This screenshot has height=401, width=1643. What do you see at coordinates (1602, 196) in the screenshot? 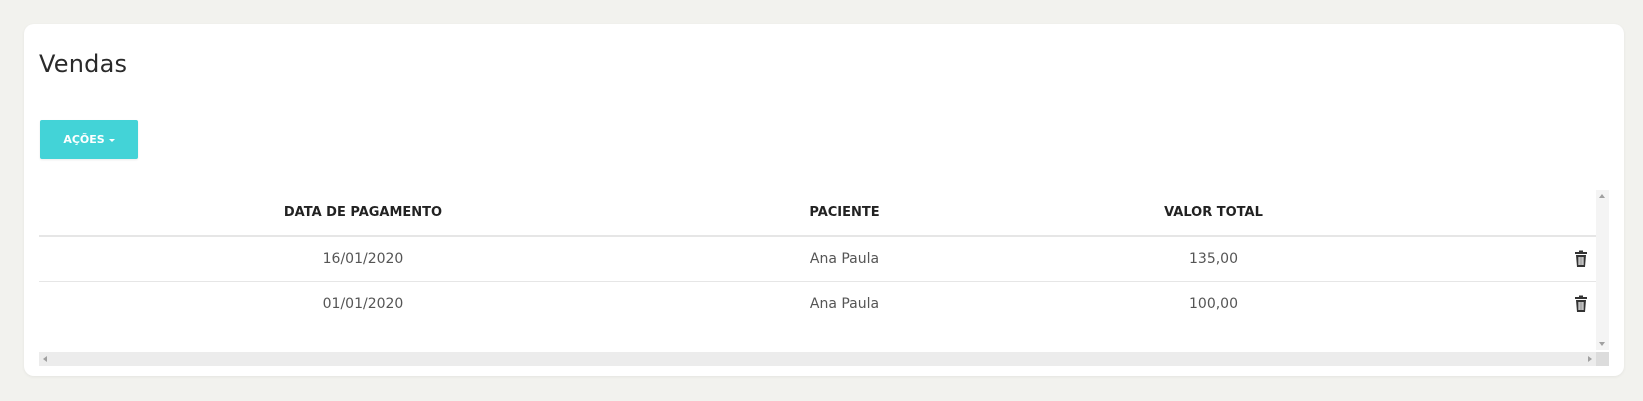
I see `scroll-up-arrow-icon` at bounding box center [1602, 196].